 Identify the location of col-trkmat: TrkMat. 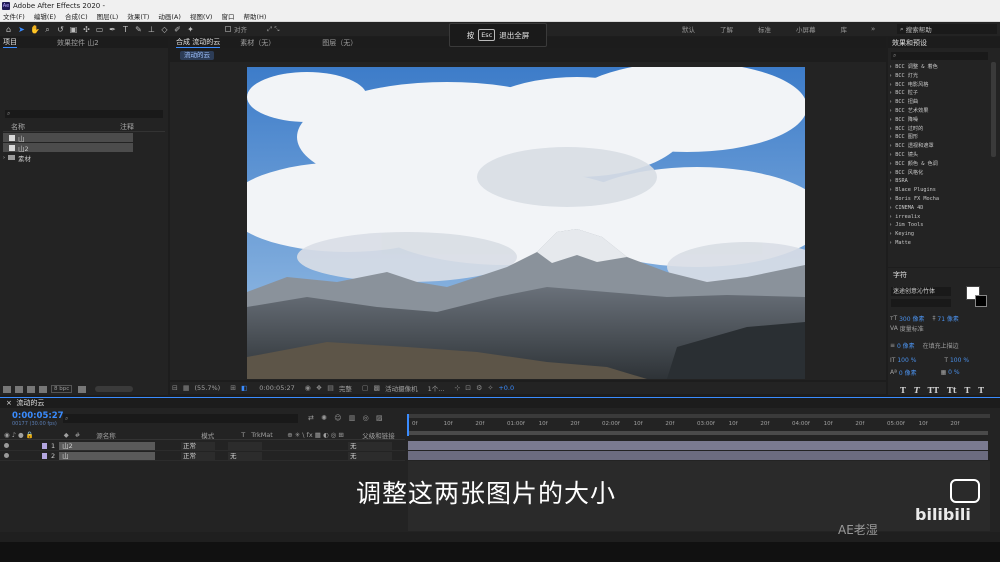
(269, 435).